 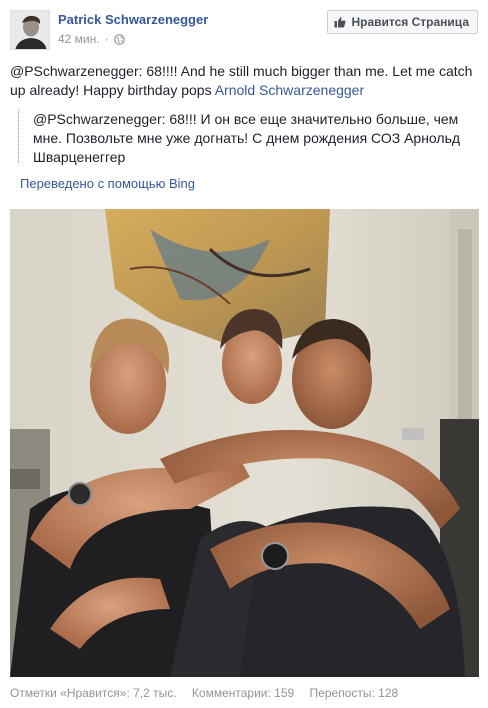 What do you see at coordinates (289, 90) in the screenshot?
I see `mention-link: Arnold Schwarzenegger` at bounding box center [289, 90].